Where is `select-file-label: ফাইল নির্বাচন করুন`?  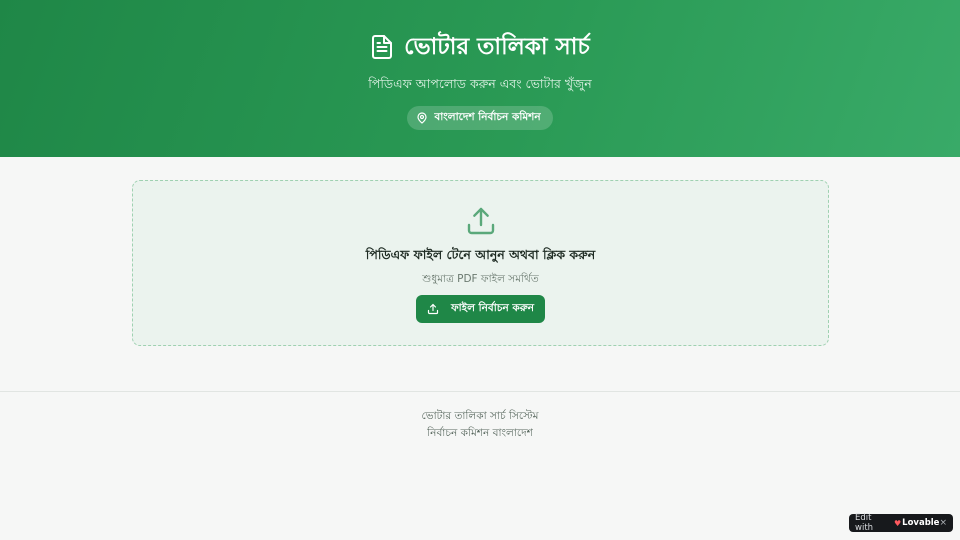
select-file-label: ফাইল নির্বাচন করুন is located at coordinates (492, 307).